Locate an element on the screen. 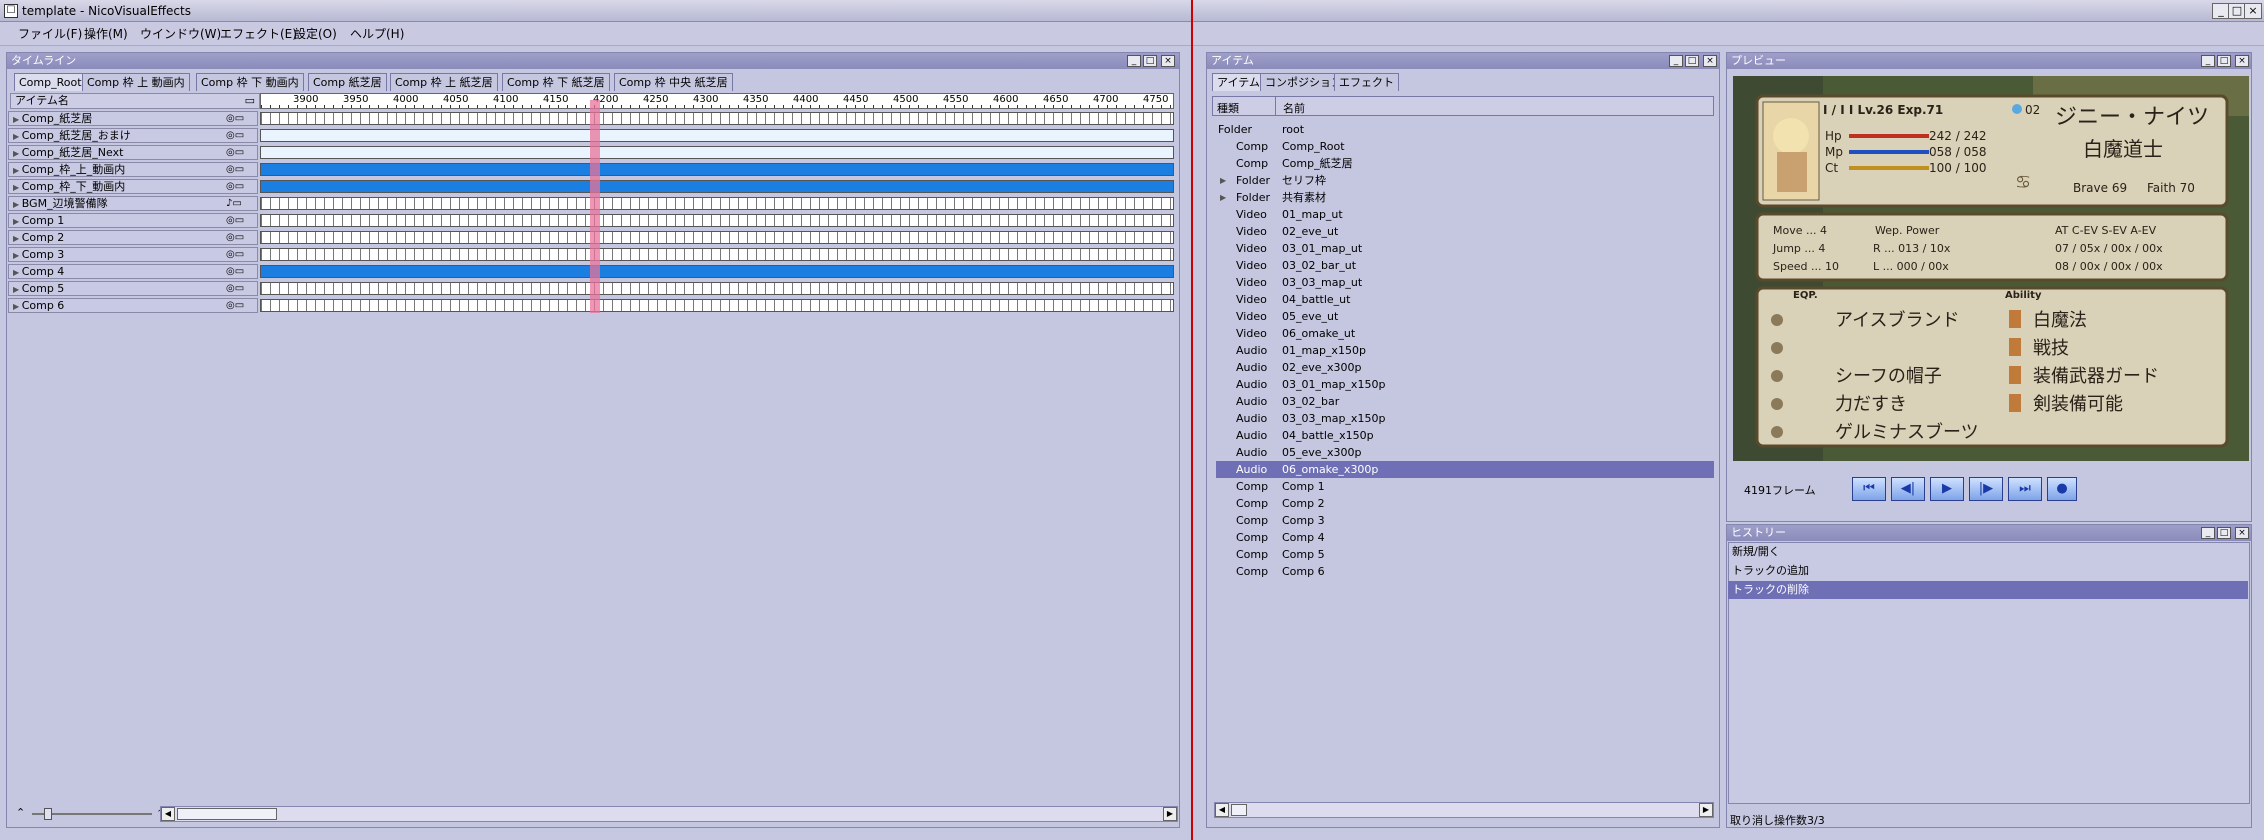 This screenshot has width=2264, height=840. zoom-slider-handle is located at coordinates (48, 814).